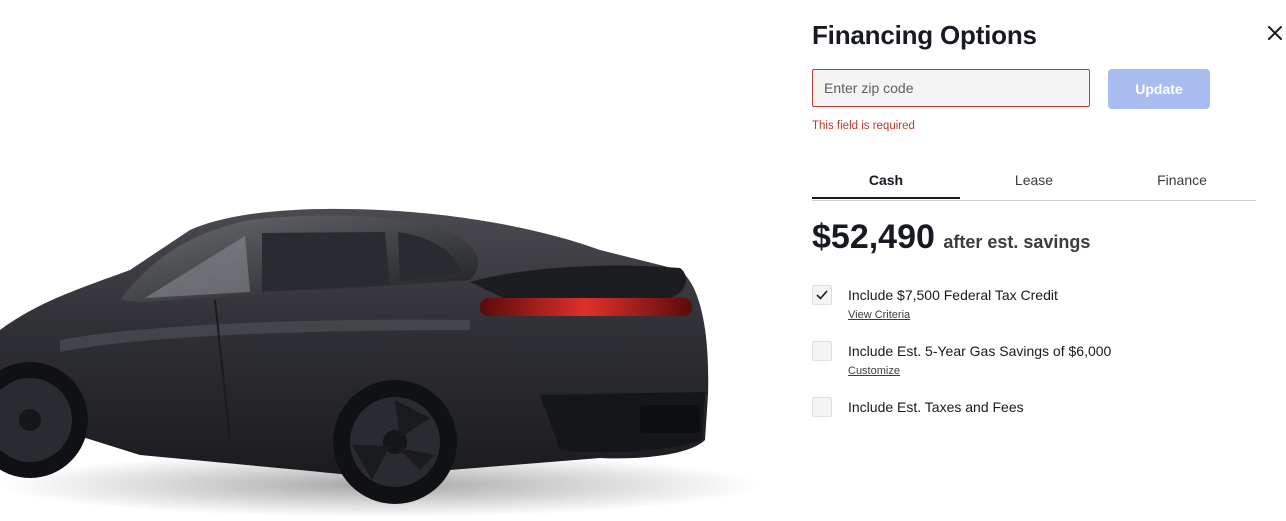 The height and width of the screenshot is (521, 1286). I want to click on taxes-fees-checkbox, so click(822, 407).